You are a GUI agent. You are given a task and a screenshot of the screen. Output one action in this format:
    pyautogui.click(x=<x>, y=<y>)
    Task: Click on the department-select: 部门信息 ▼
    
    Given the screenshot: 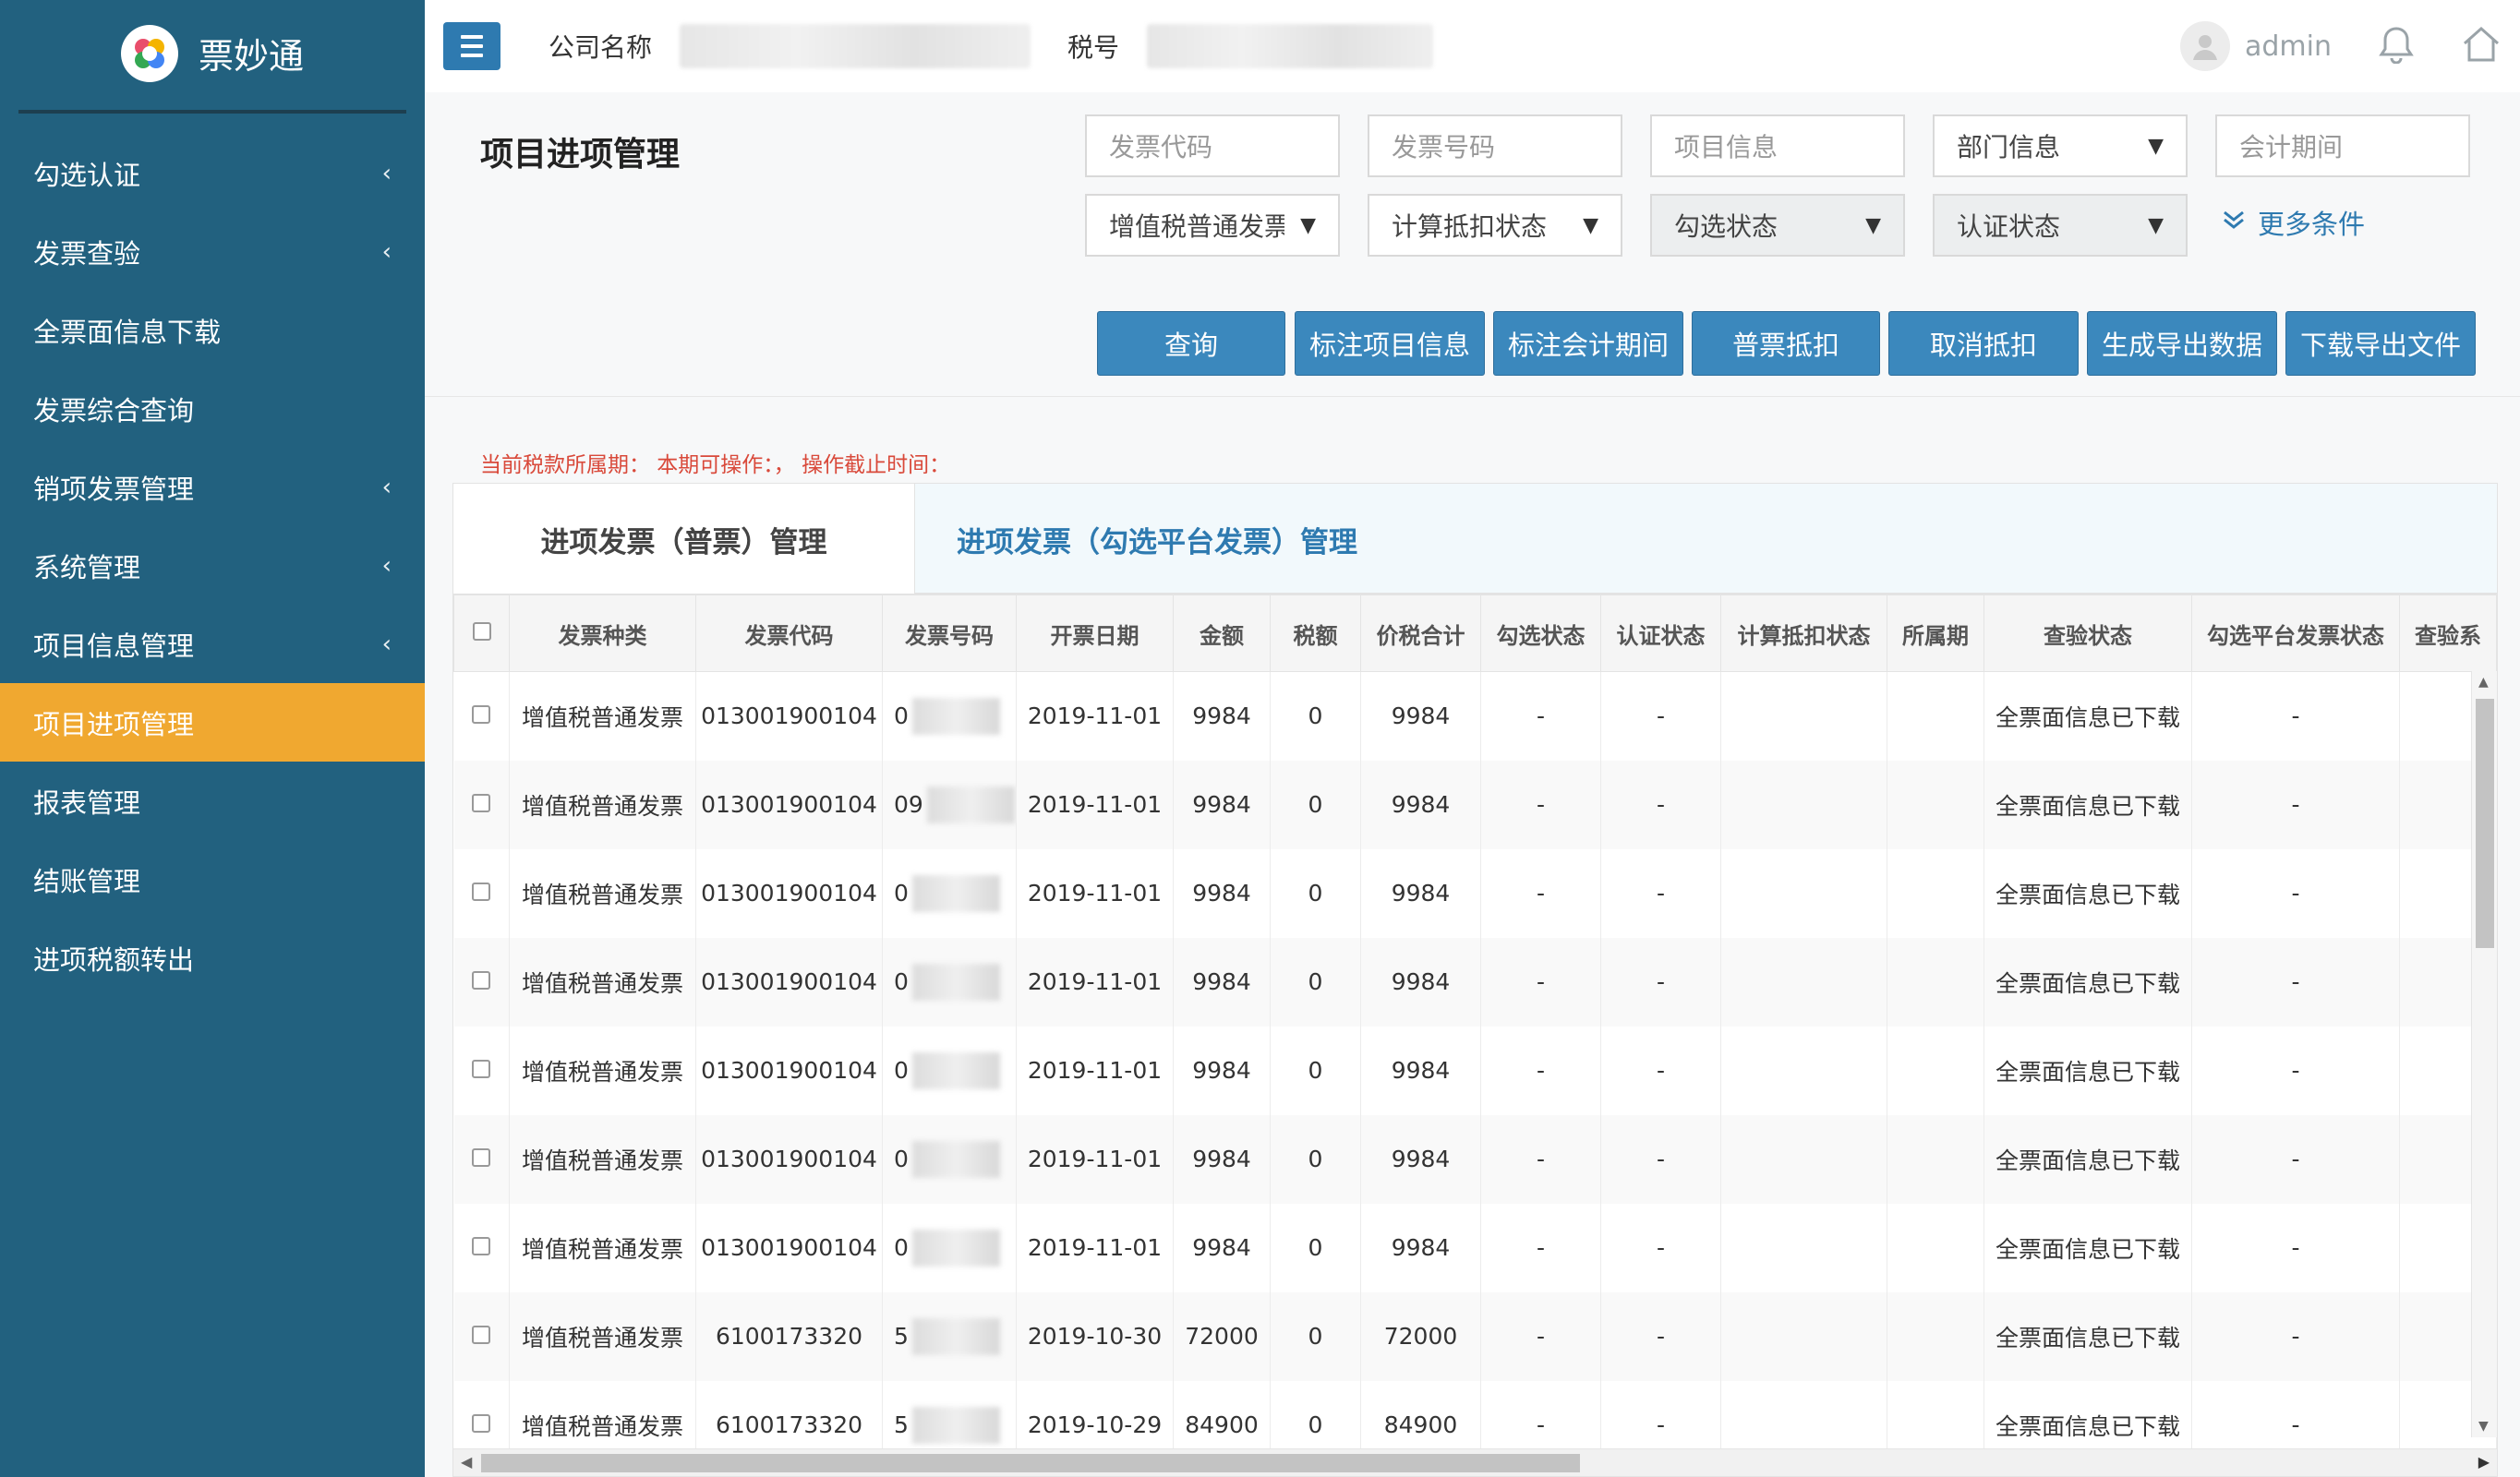 What is the action you would take?
    pyautogui.click(x=2060, y=145)
    